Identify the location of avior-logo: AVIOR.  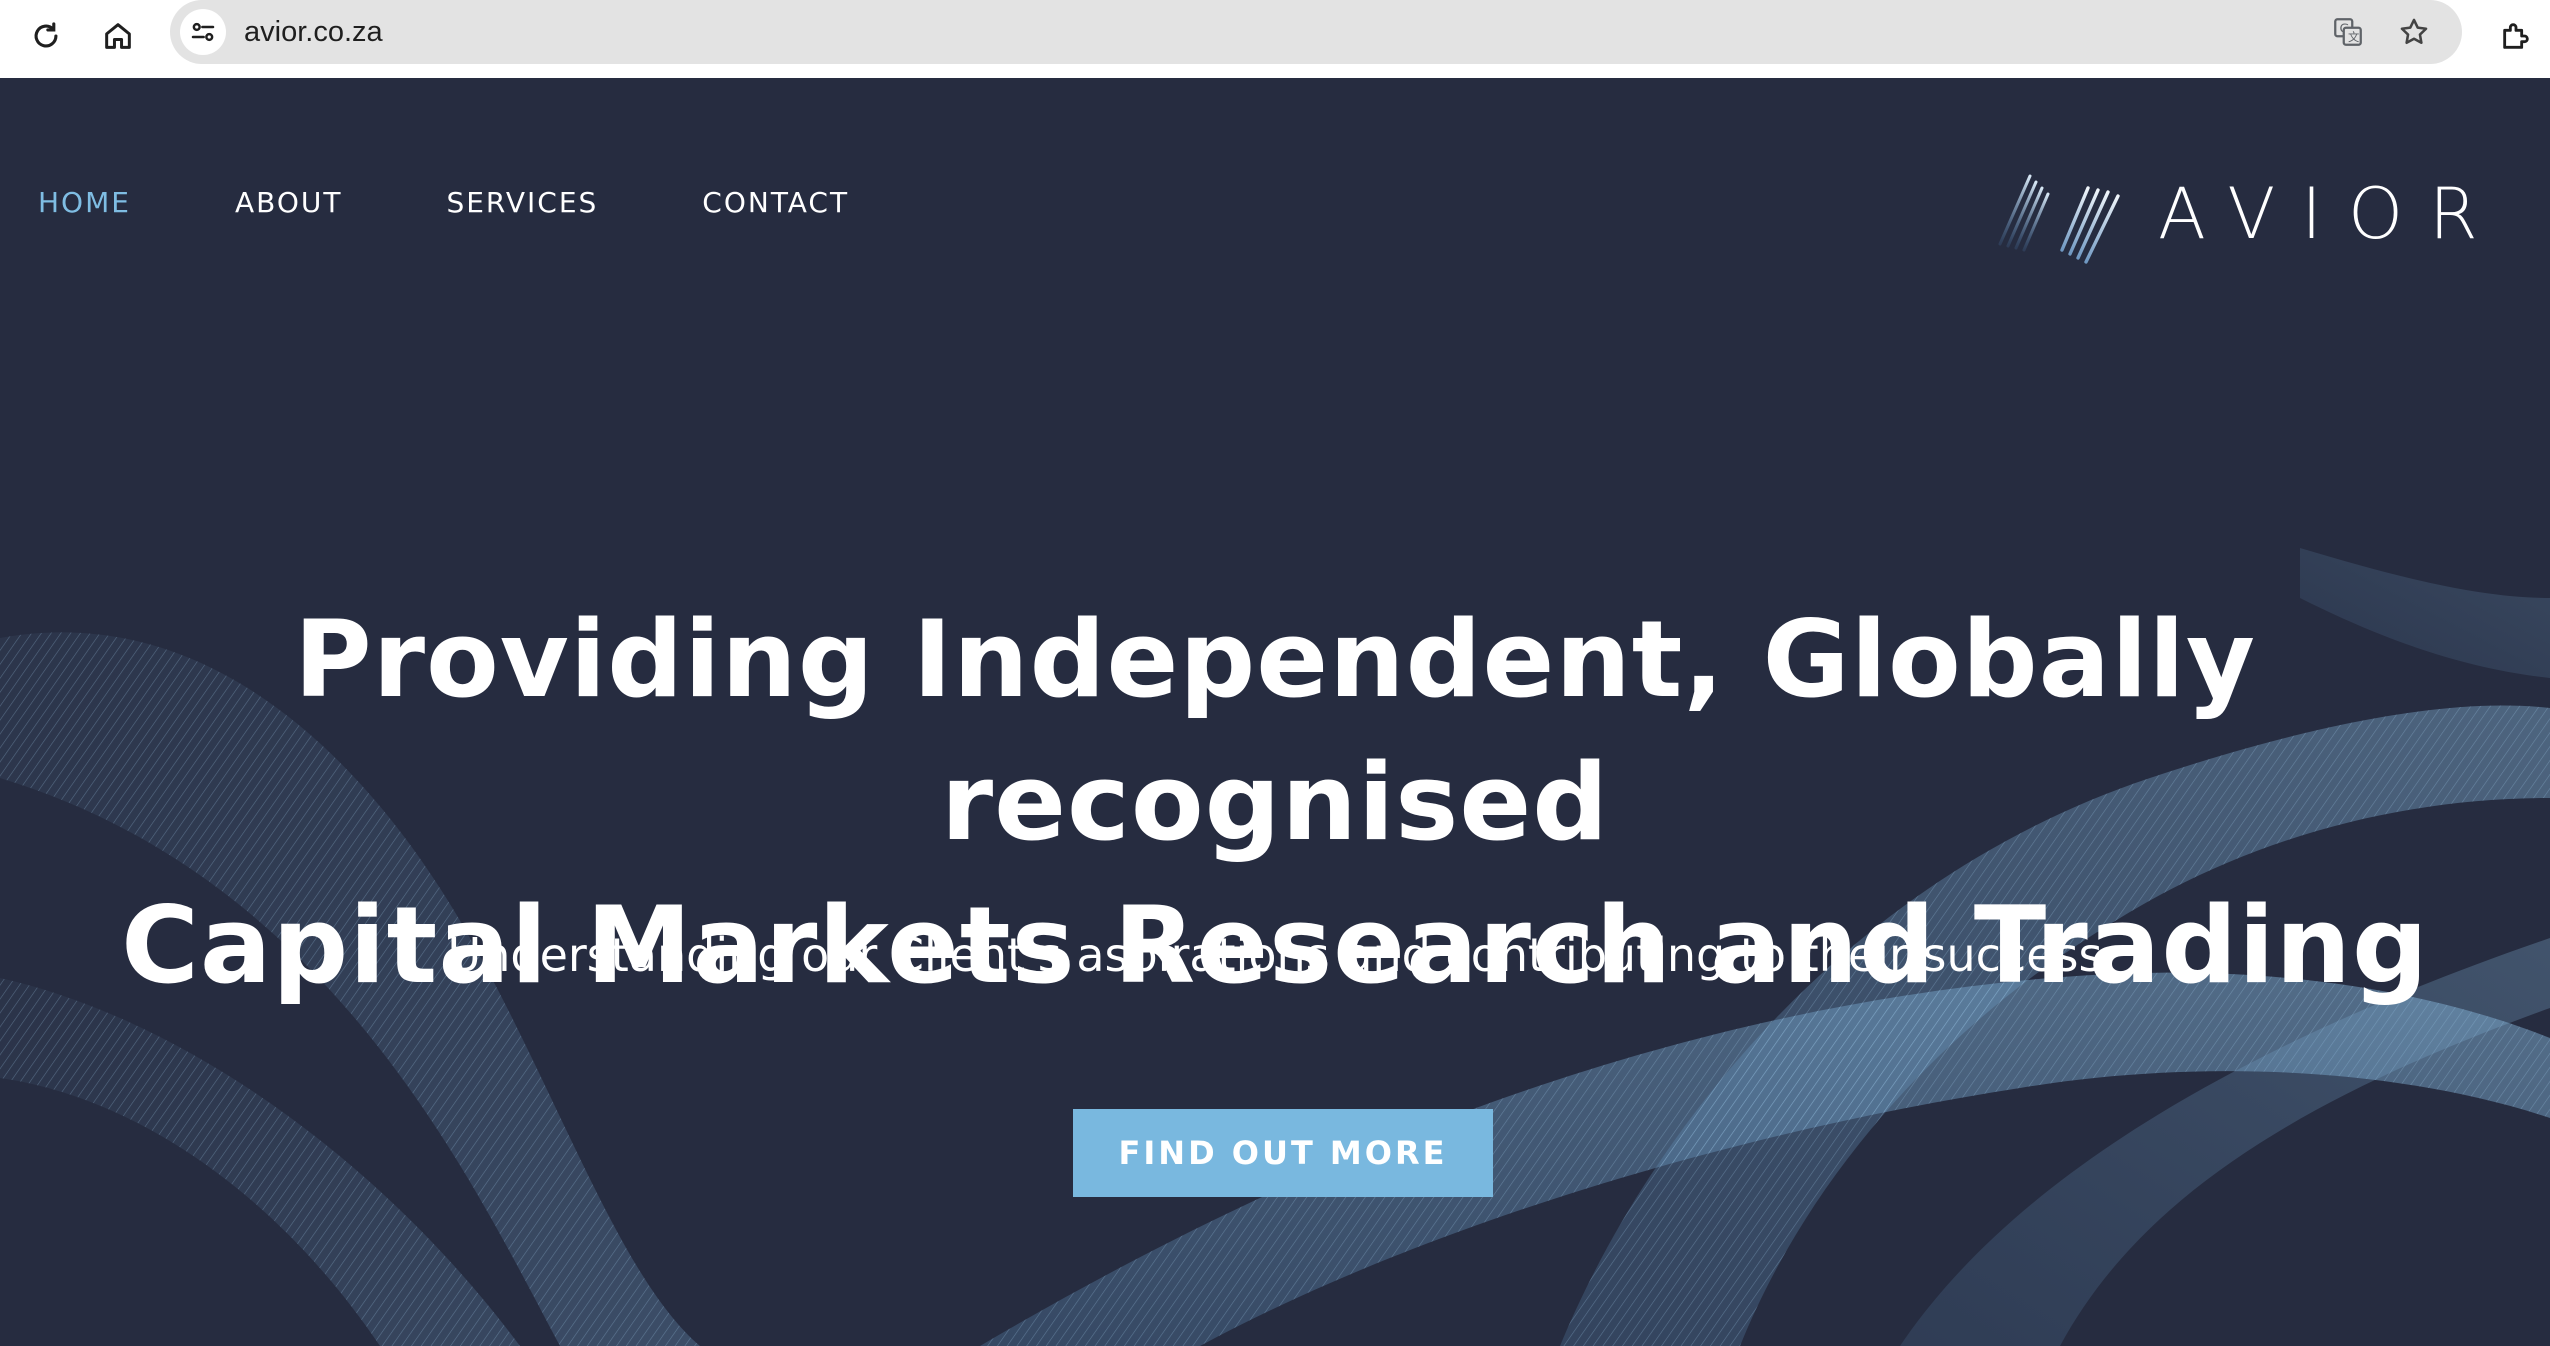
(2235, 216).